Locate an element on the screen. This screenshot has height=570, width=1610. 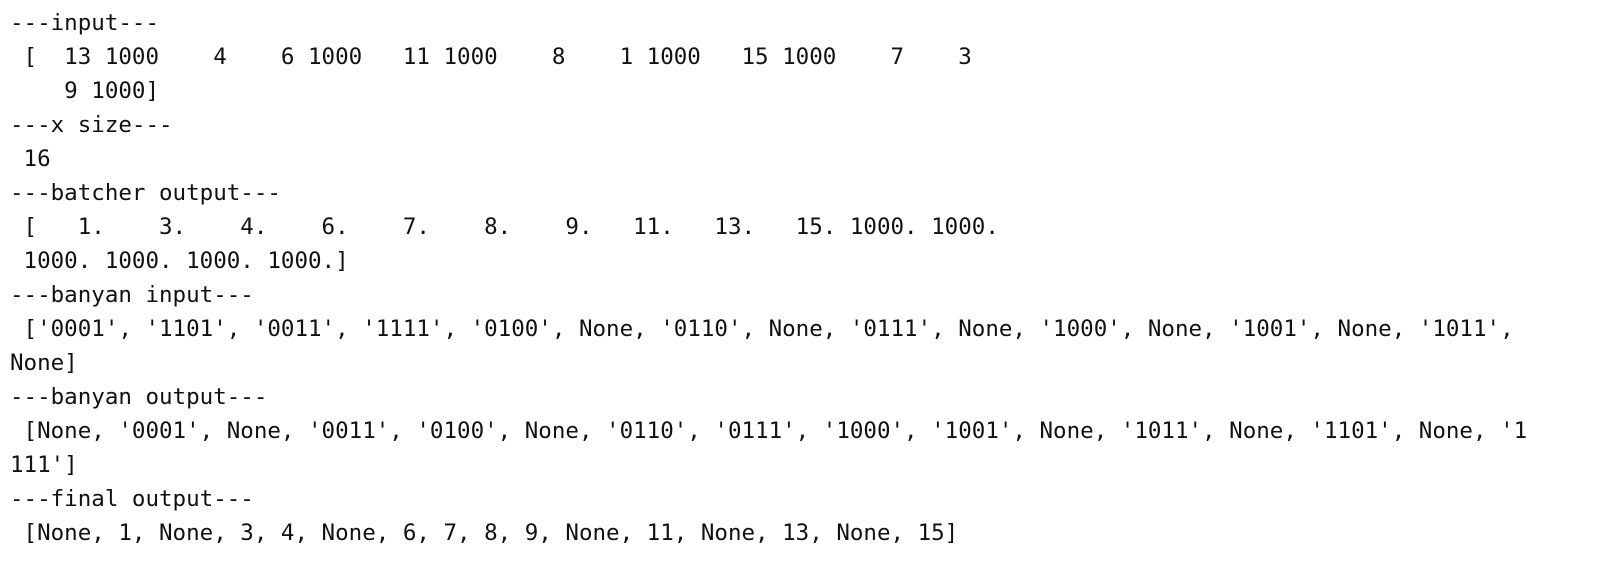
header-banyan-output: ---banyan output--- is located at coordinates (139, 397).